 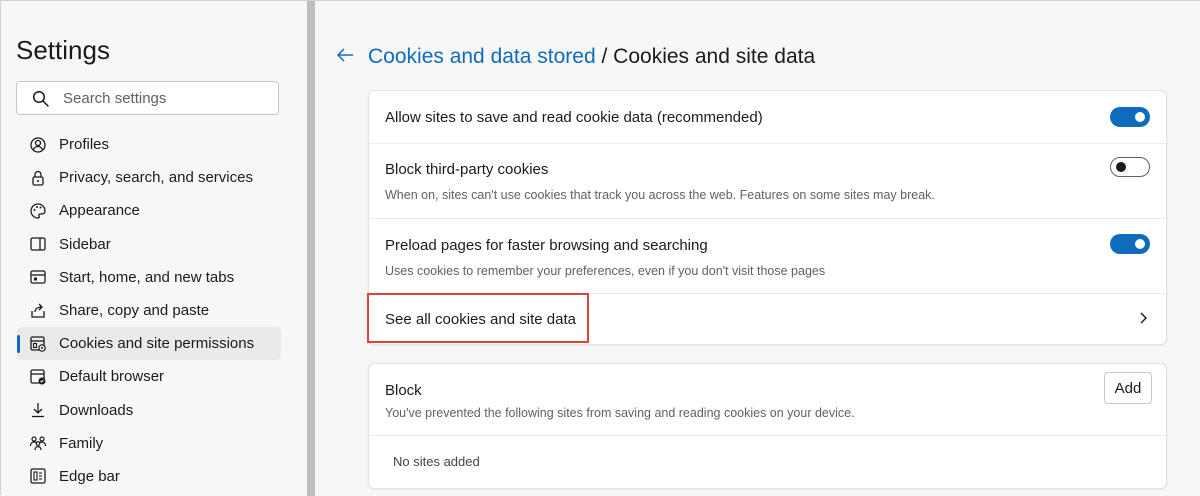 What do you see at coordinates (38, 244) in the screenshot?
I see `sidebar-icon` at bounding box center [38, 244].